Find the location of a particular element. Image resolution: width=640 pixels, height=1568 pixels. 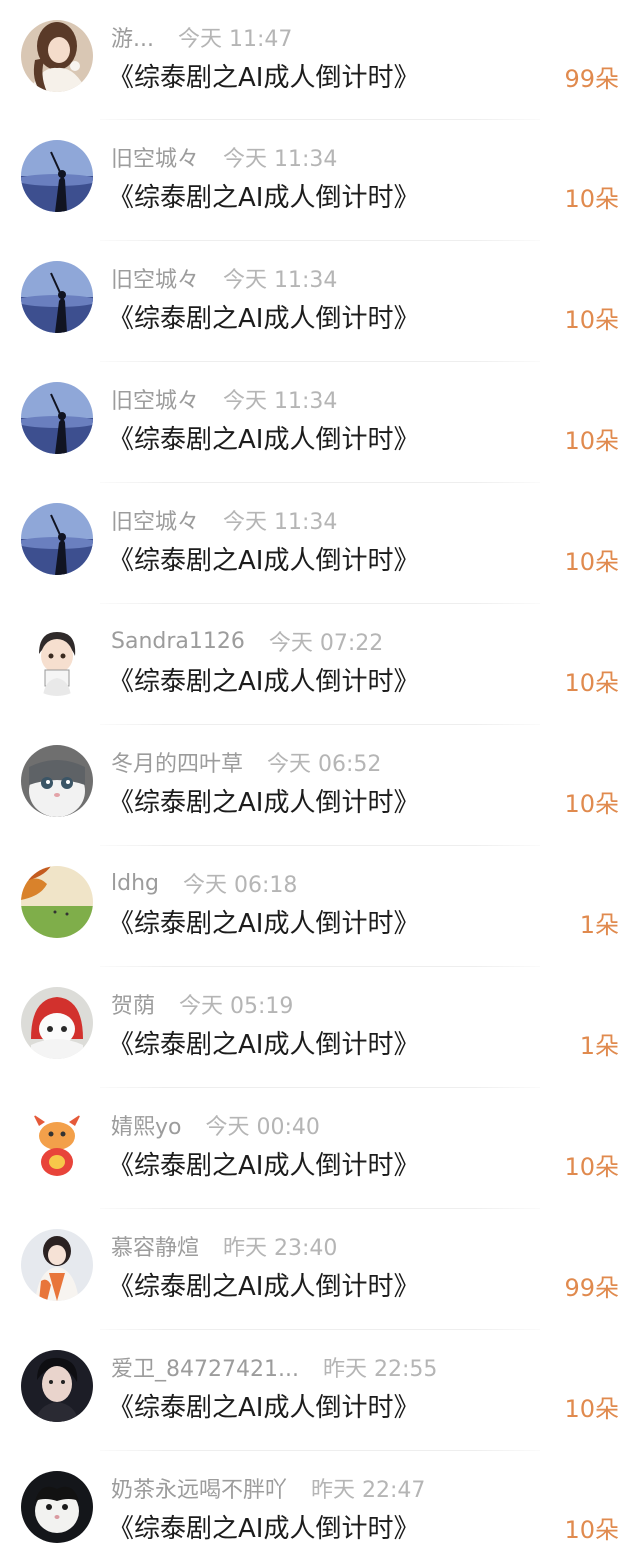

meta-line: 贺荫 今天 05:19 is located at coordinates (202, 1004).